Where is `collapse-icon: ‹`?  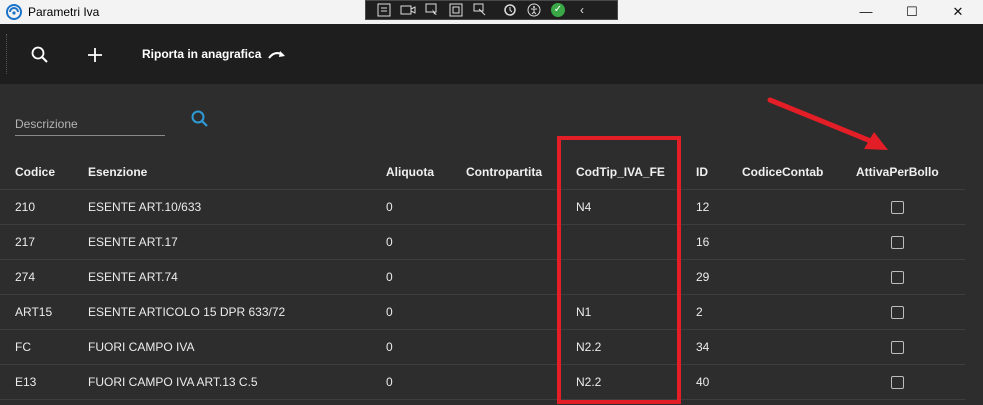 collapse-icon: ‹ is located at coordinates (582, 10).